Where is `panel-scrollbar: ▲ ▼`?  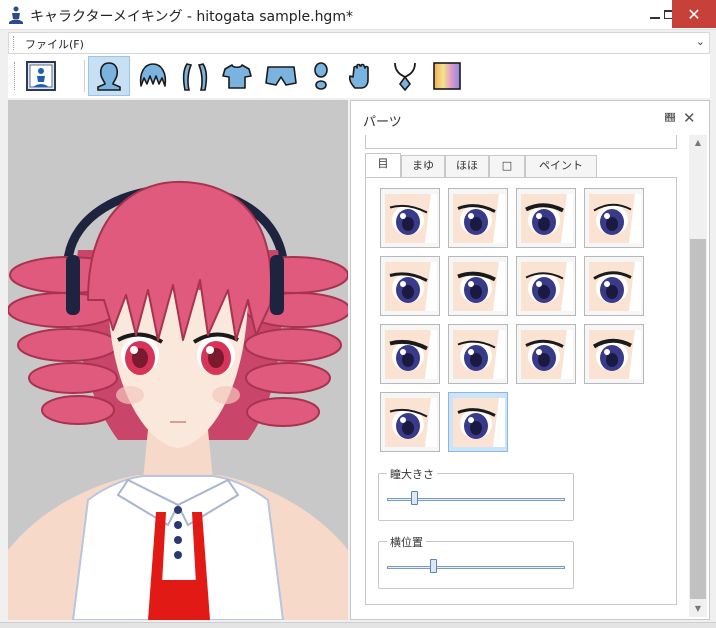 panel-scrollbar: ▲ ▼ is located at coordinates (698, 376).